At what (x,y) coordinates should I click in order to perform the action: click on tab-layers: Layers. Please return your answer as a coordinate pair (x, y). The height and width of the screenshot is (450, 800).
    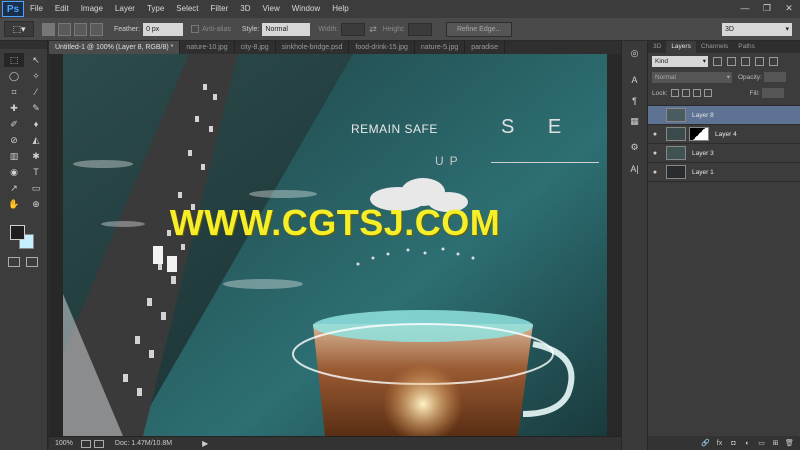
    Looking at the image, I should click on (681, 47).